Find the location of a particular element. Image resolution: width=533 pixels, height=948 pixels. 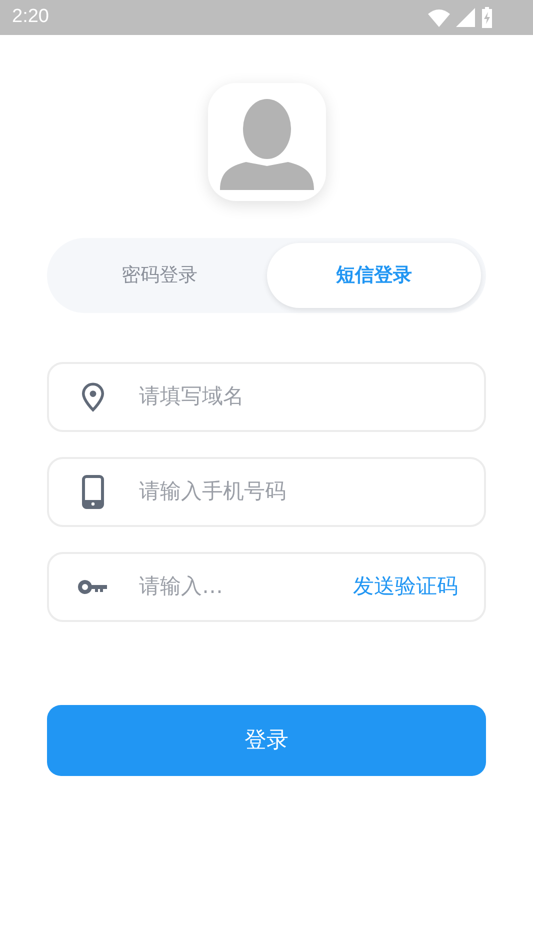

login-tab: 密码登录 is located at coordinates (159, 275).